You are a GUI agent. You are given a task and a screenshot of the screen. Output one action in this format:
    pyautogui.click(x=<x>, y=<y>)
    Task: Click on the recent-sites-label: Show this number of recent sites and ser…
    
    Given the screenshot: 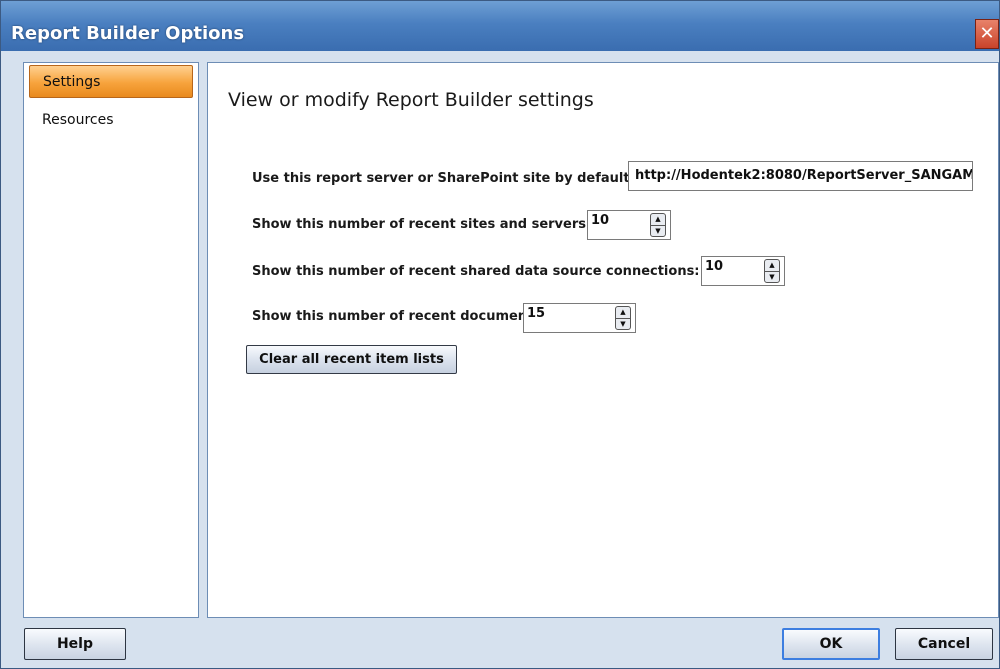 What is the action you would take?
    pyautogui.click(x=422, y=224)
    